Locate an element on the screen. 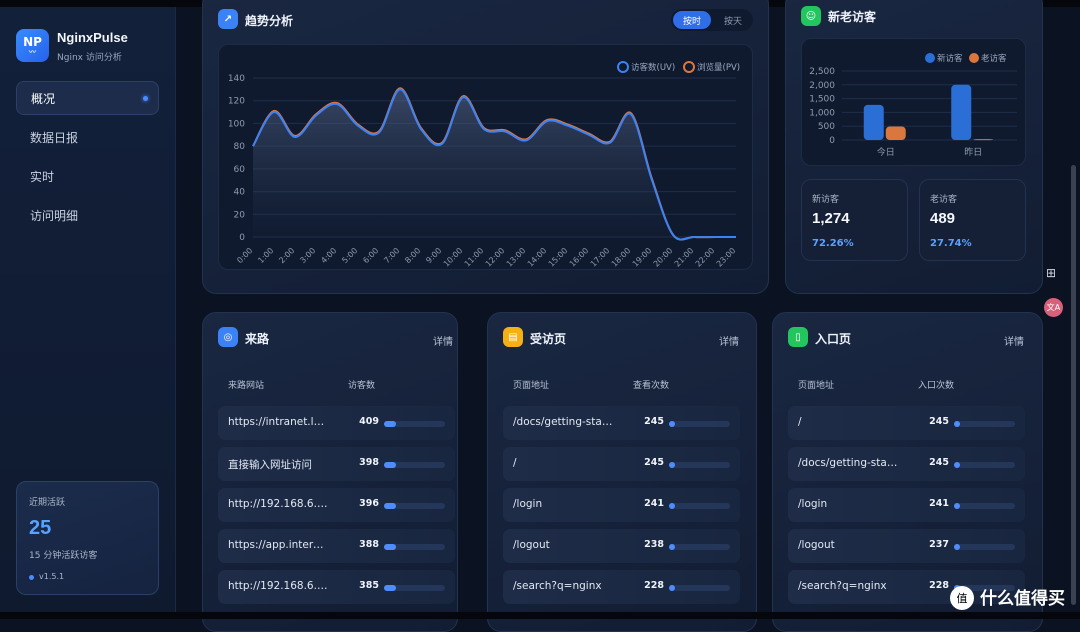  x-tick-label: 23:00 is located at coordinates (726, 257).